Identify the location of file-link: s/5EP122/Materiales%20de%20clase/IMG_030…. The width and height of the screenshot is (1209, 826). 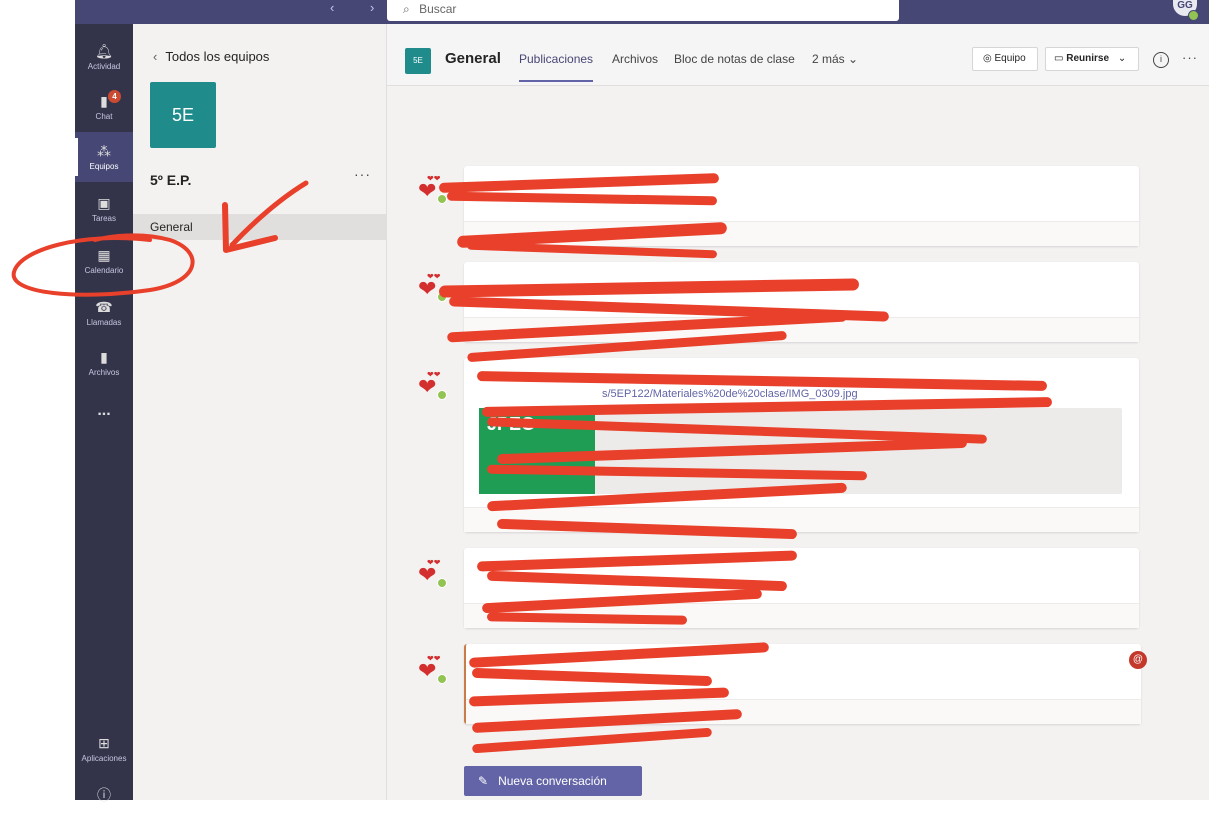
(730, 394).